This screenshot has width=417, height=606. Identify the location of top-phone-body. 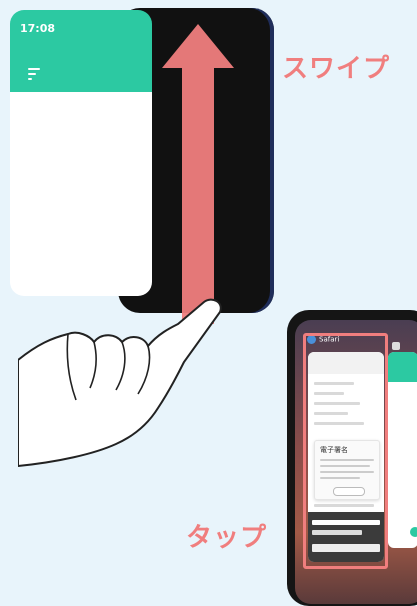
(81, 194).